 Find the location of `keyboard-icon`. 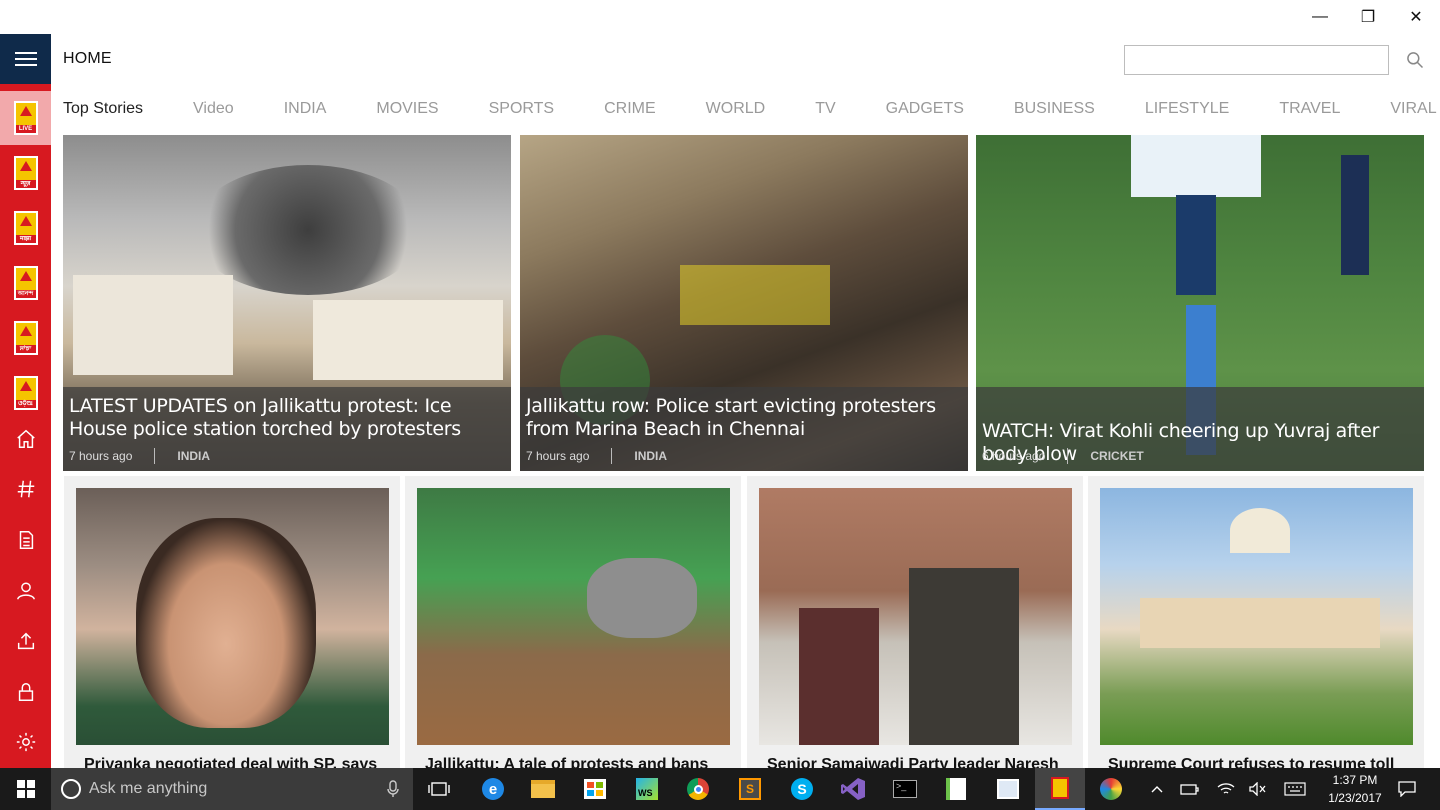

keyboard-icon is located at coordinates (1295, 789).